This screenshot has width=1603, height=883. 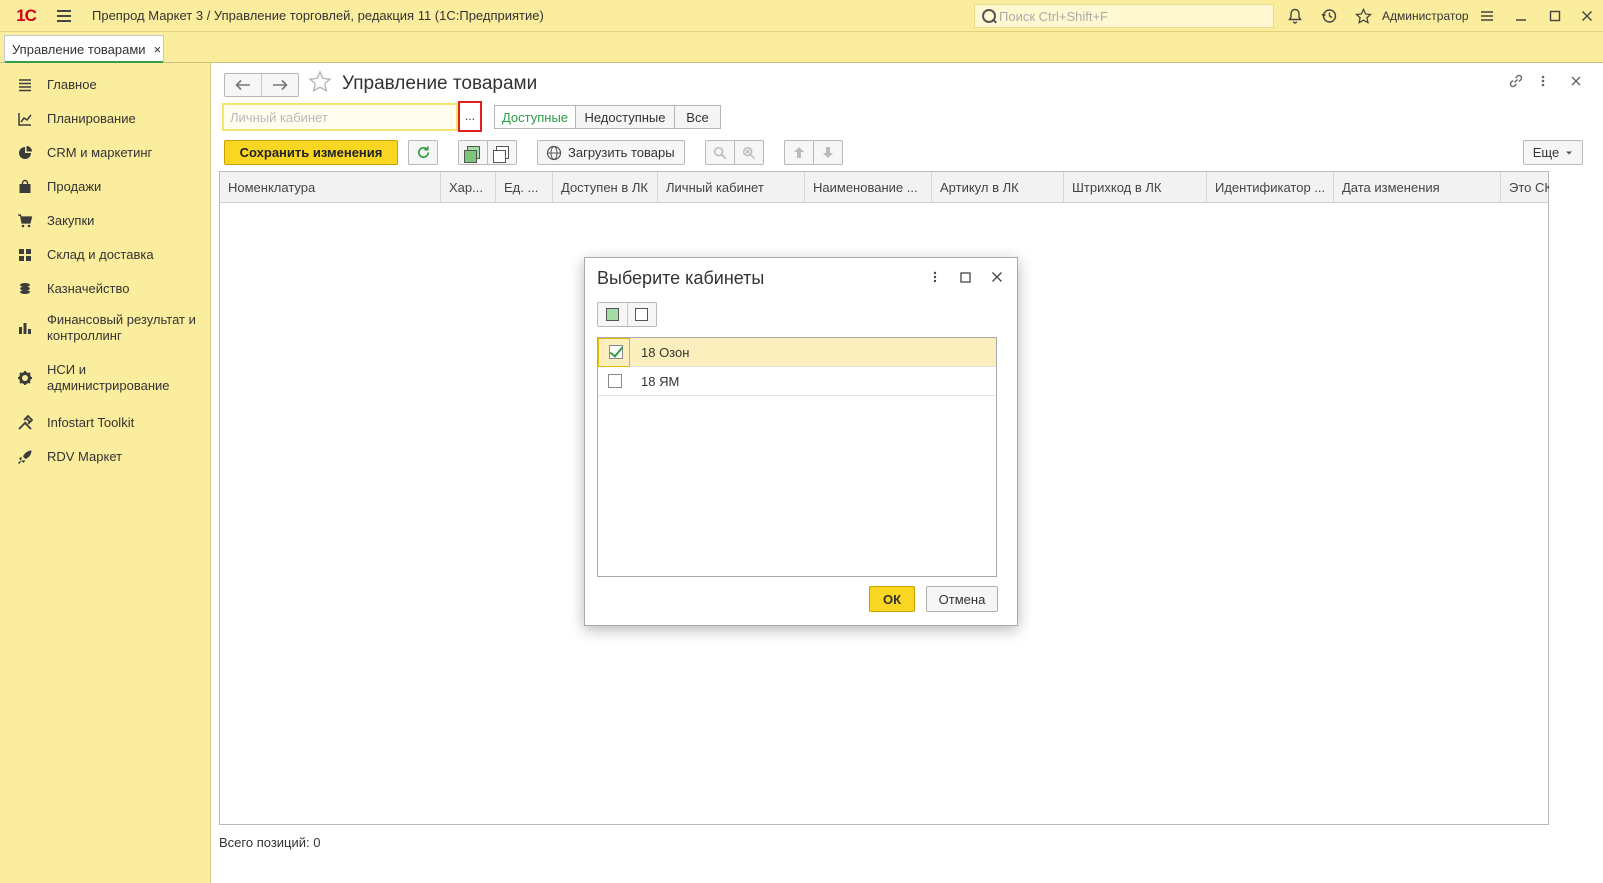 I want to click on forward-arrow-icon, so click(x=279, y=85).